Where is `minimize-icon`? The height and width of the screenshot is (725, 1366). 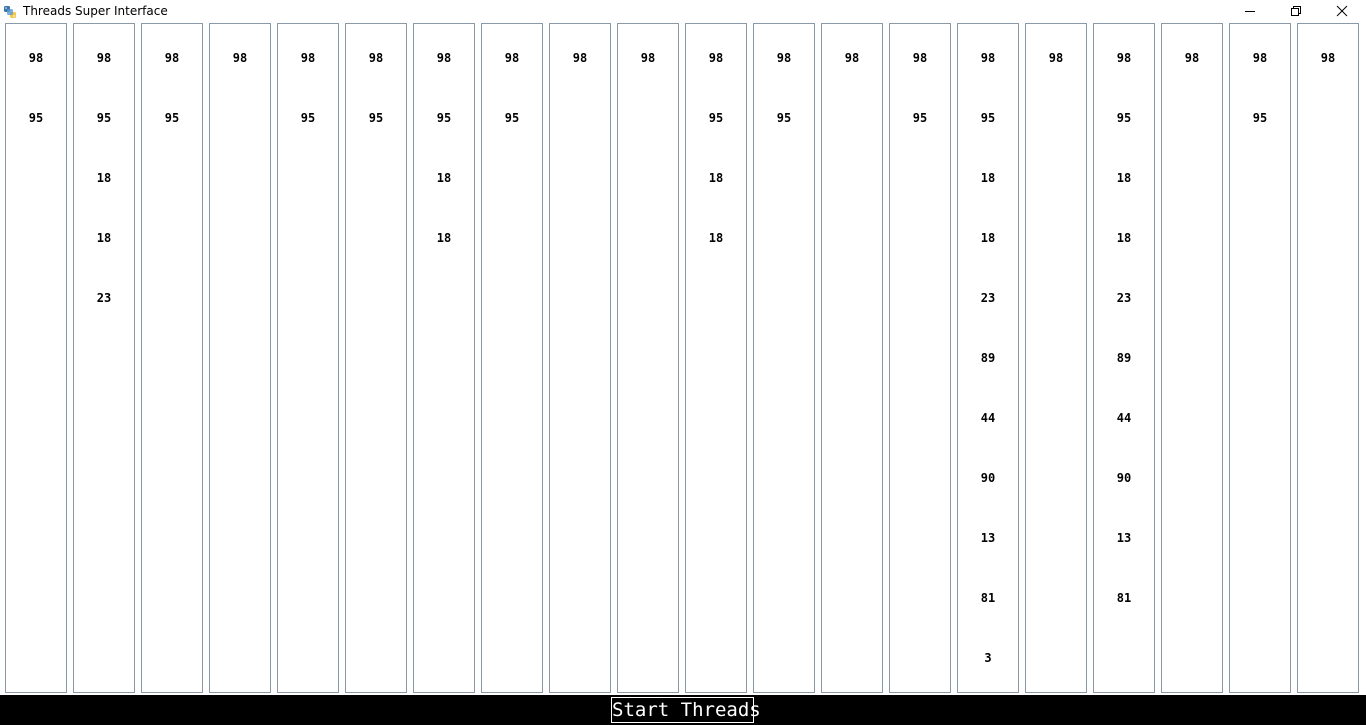
minimize-icon is located at coordinates (1250, 11).